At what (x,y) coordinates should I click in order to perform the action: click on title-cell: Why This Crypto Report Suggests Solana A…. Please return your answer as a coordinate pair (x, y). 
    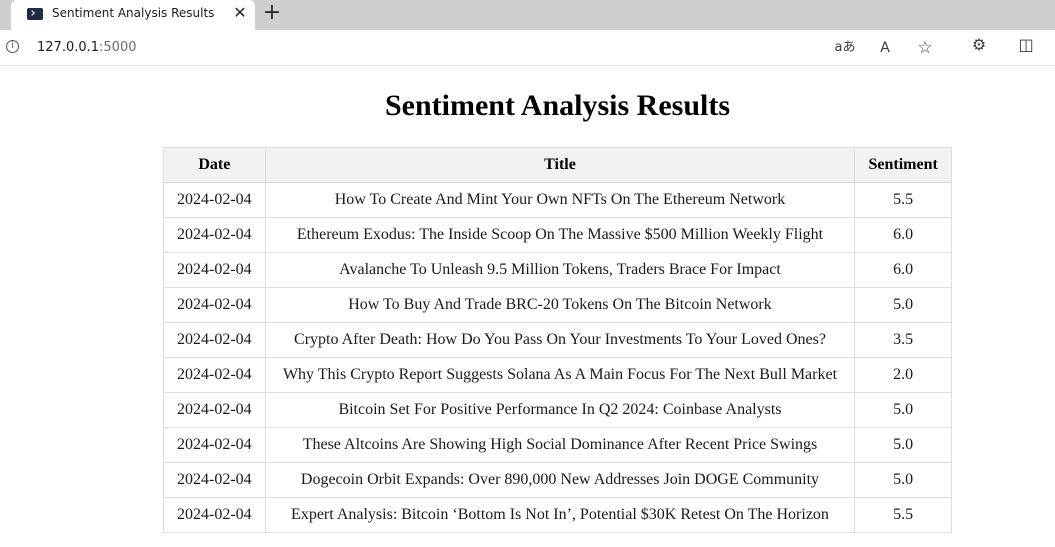
    Looking at the image, I should click on (560, 375).